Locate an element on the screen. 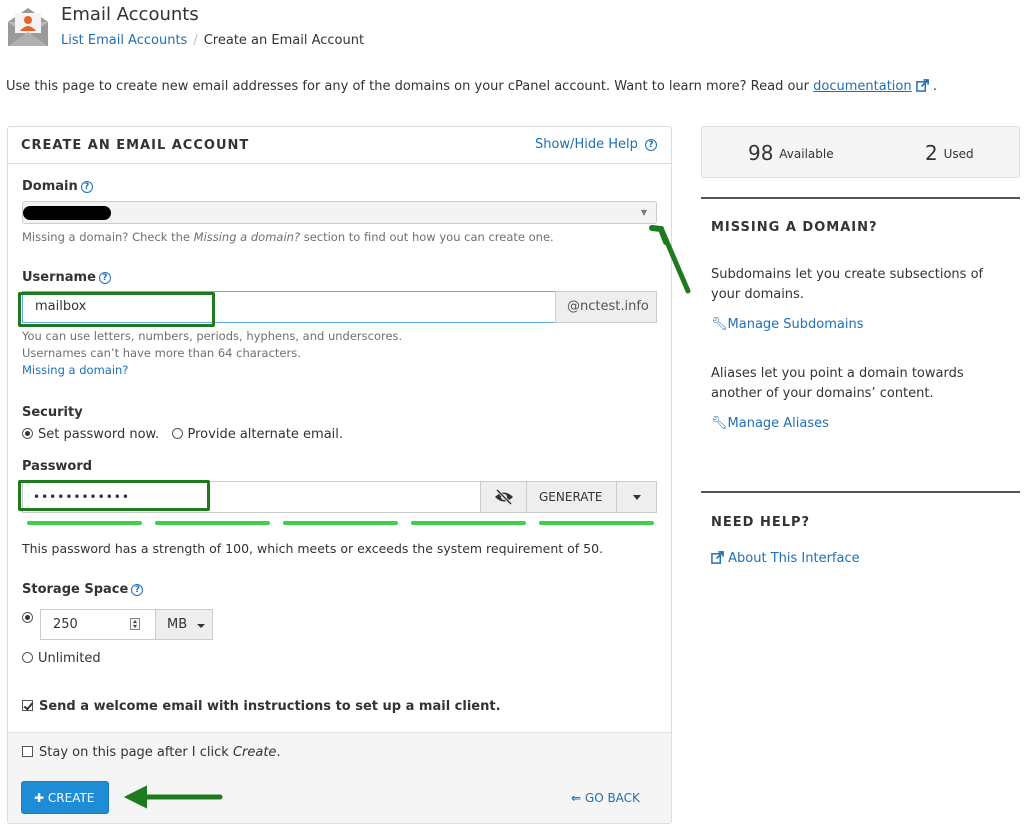 Image resolution: width=1024 pixels, height=829 pixels. domain-label: Domain? is located at coordinates (57, 186).